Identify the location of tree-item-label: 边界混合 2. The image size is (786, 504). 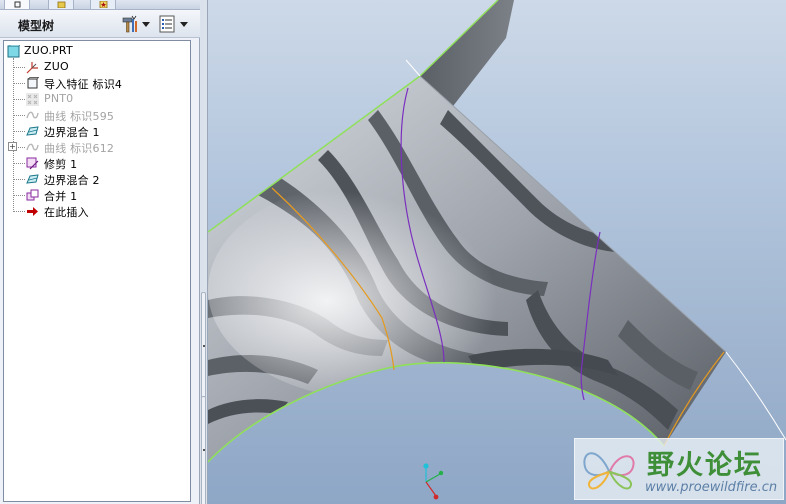
(72, 180).